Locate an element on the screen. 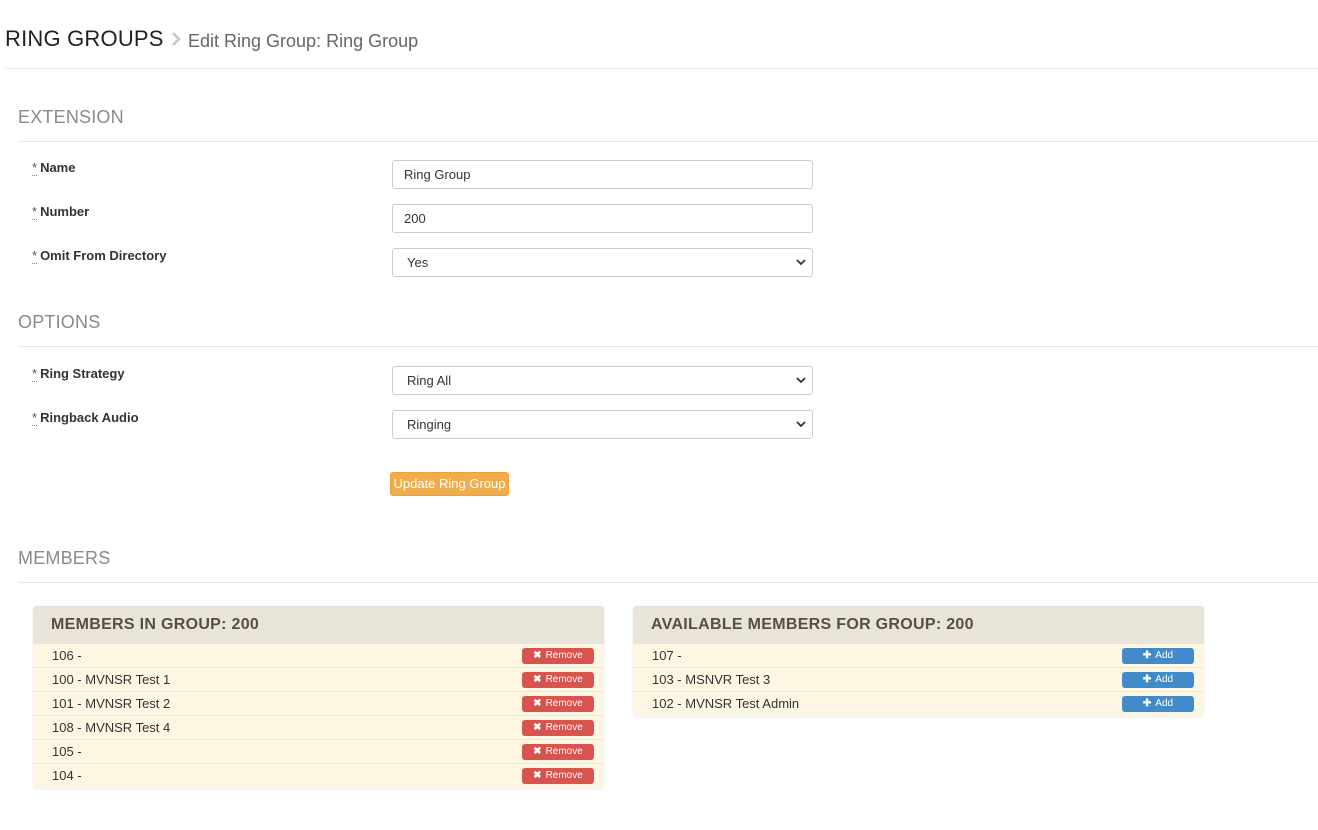  member-label: 103 - MSNVR Test 3 is located at coordinates (711, 679).